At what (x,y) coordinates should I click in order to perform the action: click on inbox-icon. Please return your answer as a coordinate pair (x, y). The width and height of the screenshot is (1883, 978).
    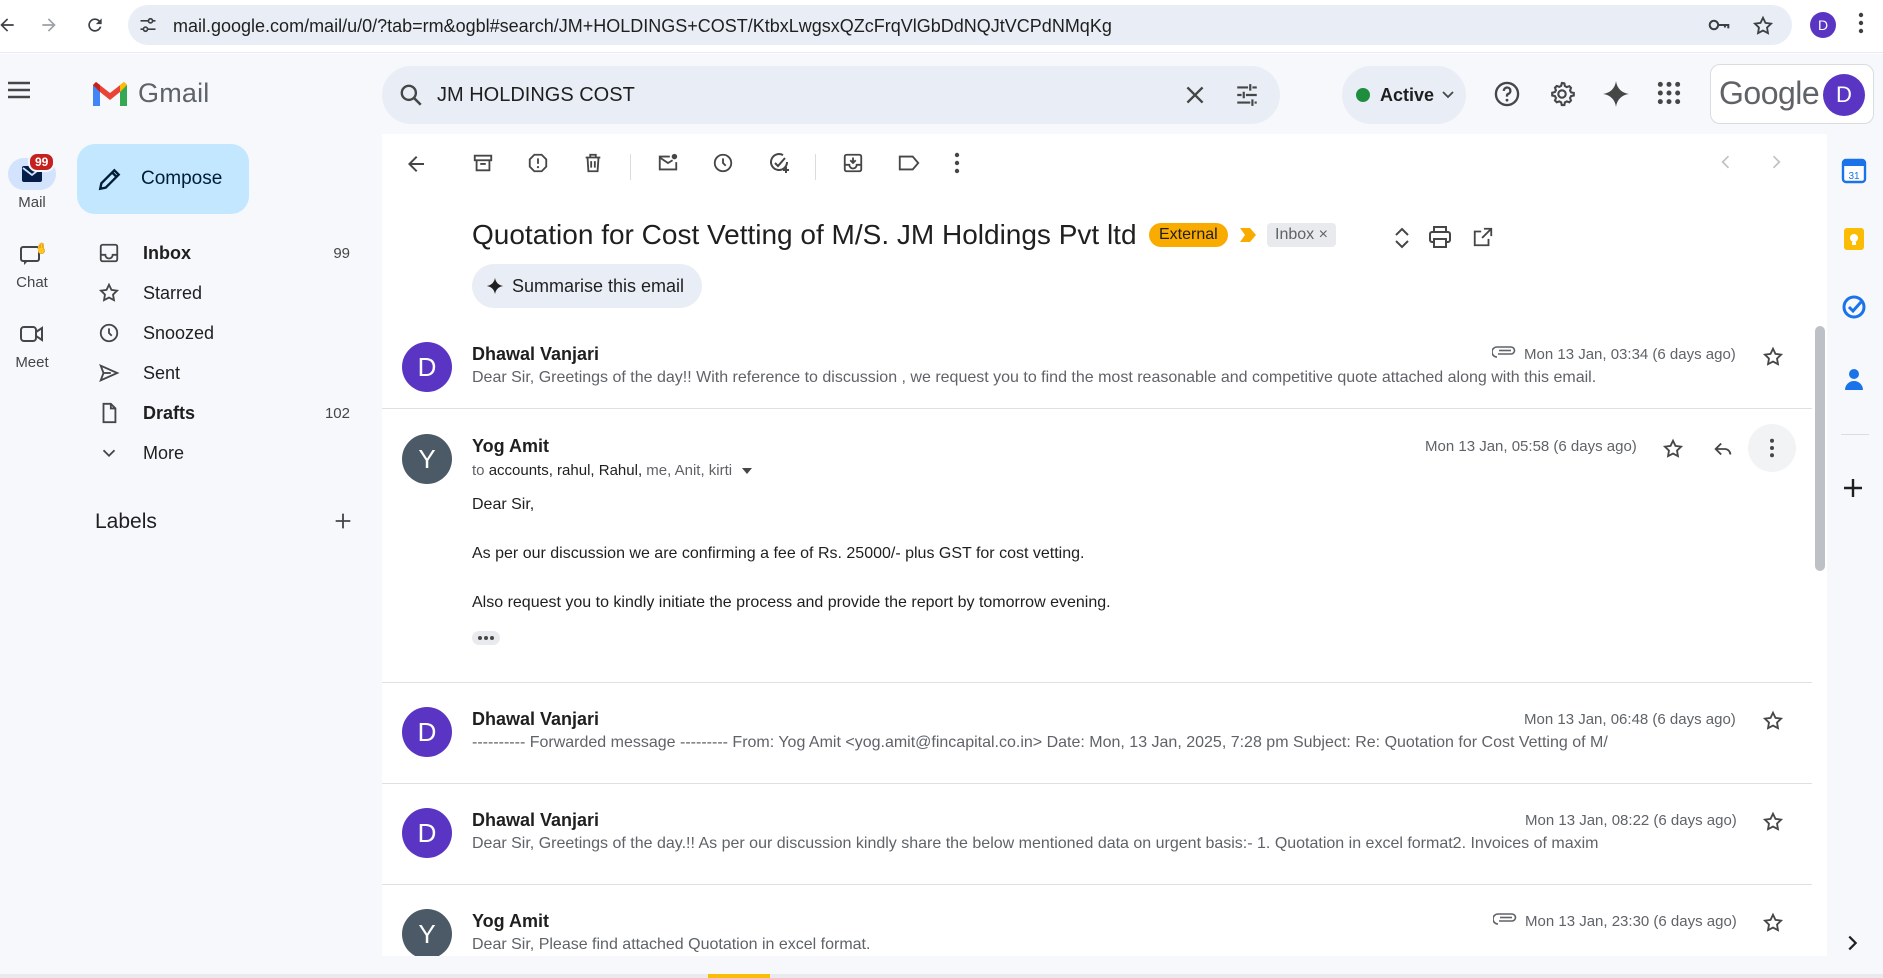
    Looking at the image, I should click on (109, 253).